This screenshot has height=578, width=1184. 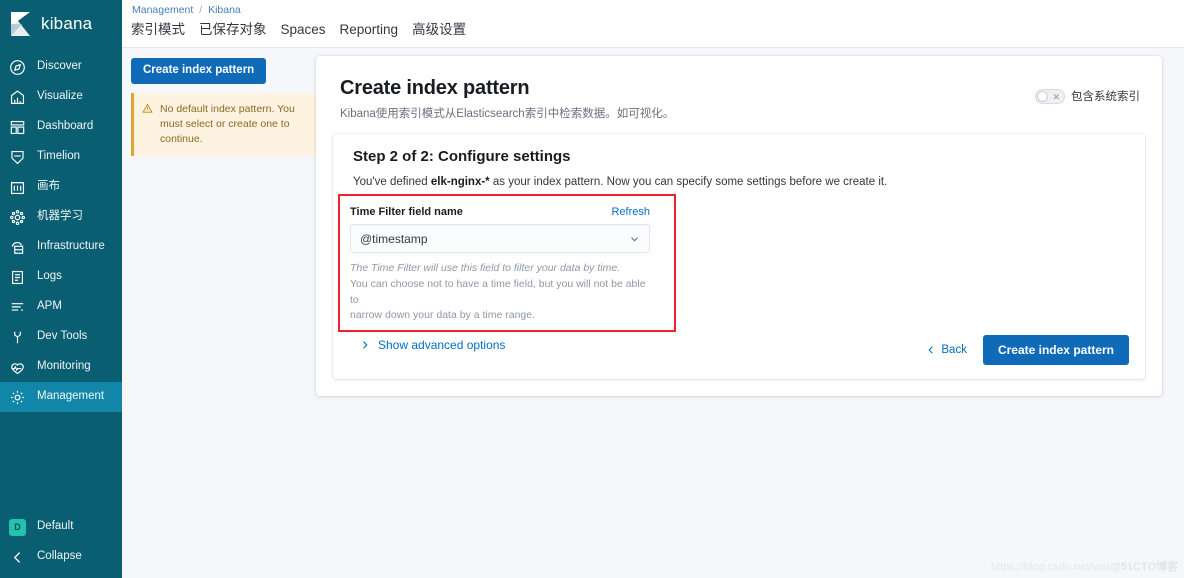 I want to click on sidebar-item-logs: Logs, so click(x=61, y=277).